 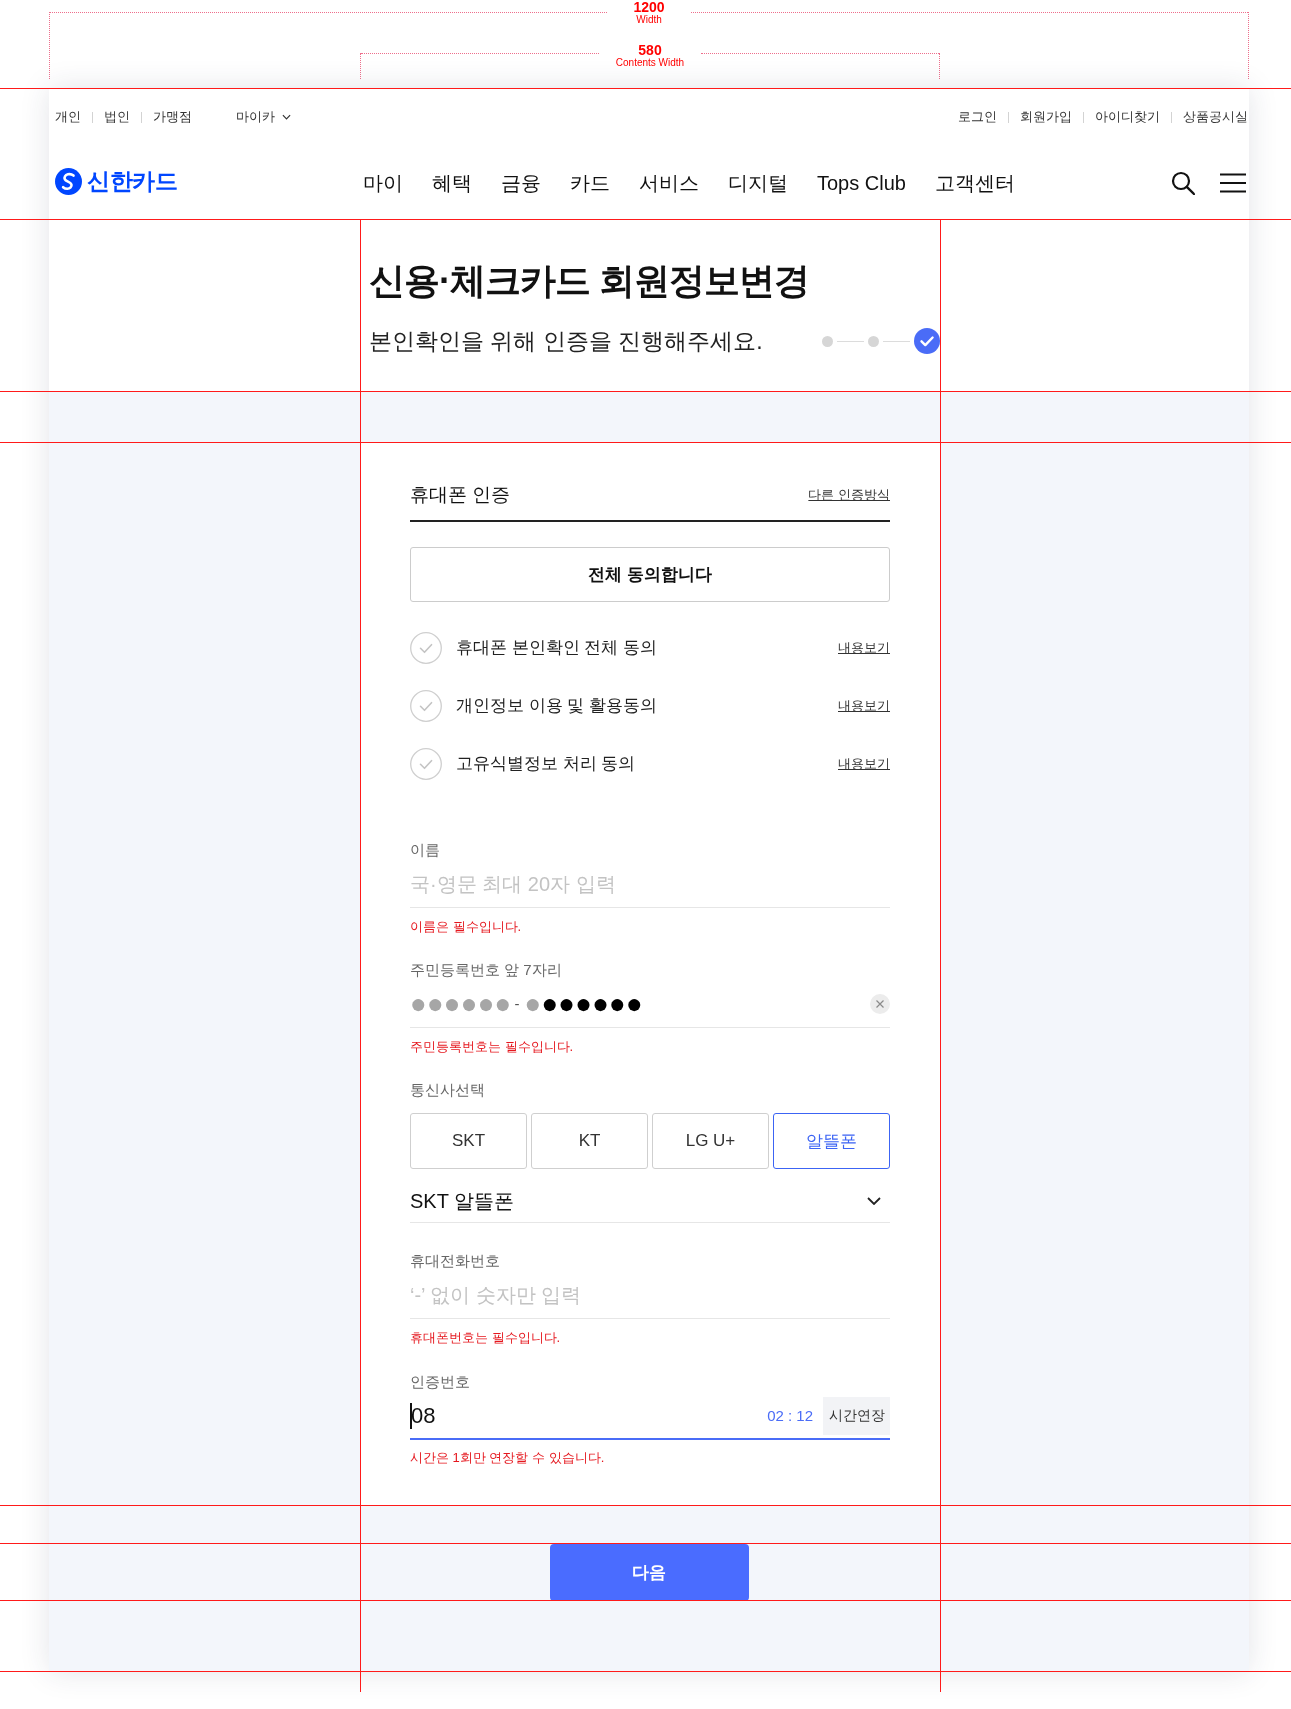 What do you see at coordinates (452, 182) in the screenshot?
I see `nav-menu-item: 혜택` at bounding box center [452, 182].